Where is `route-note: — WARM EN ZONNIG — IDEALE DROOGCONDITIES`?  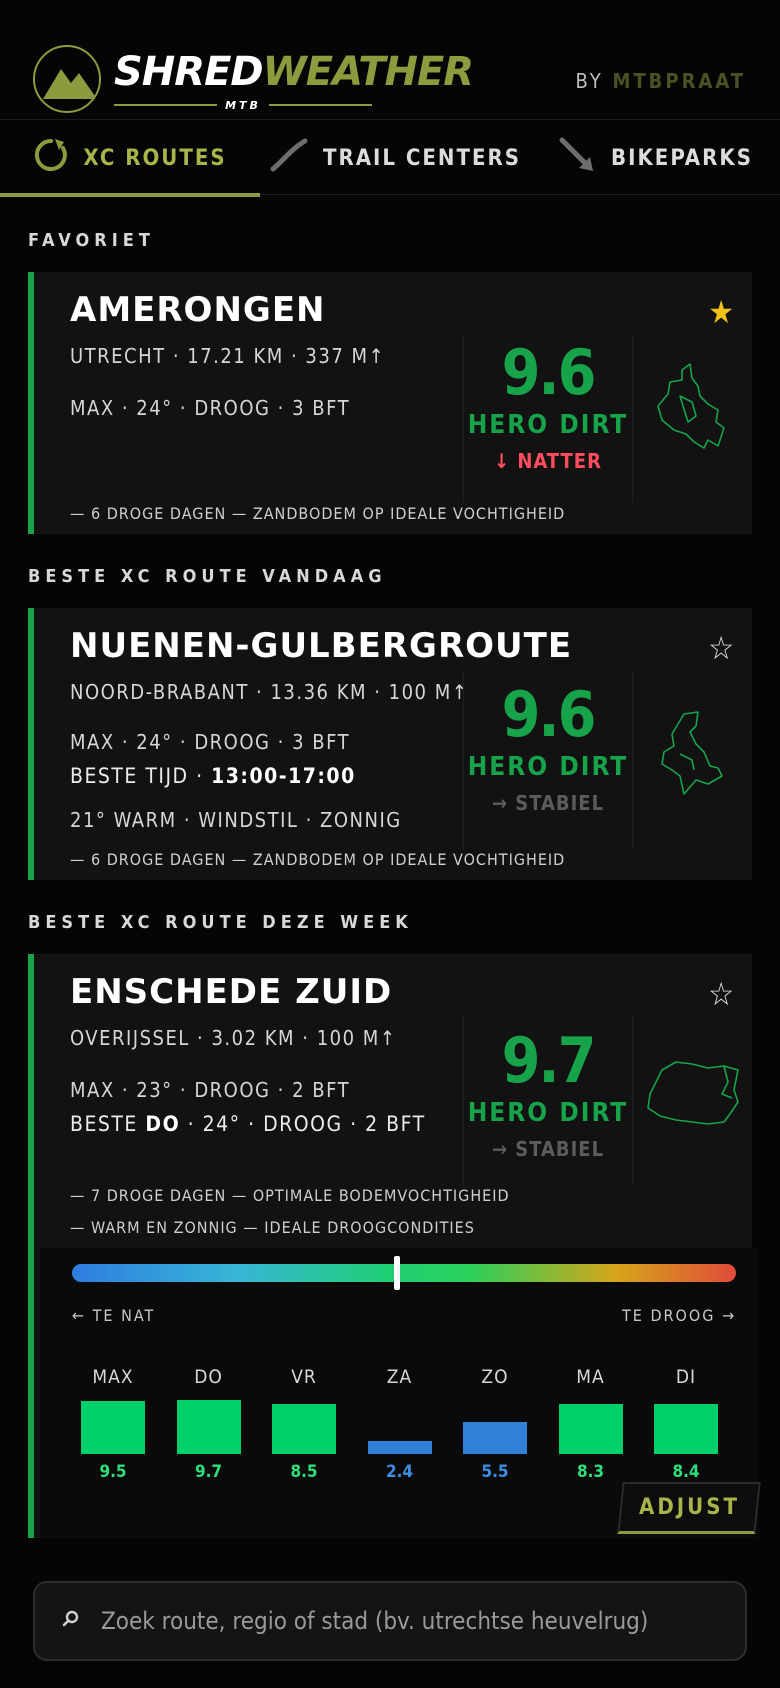
route-note: — WARM EN ZONNIG — IDEALE DROOGCONDITIES is located at coordinates (272, 1227).